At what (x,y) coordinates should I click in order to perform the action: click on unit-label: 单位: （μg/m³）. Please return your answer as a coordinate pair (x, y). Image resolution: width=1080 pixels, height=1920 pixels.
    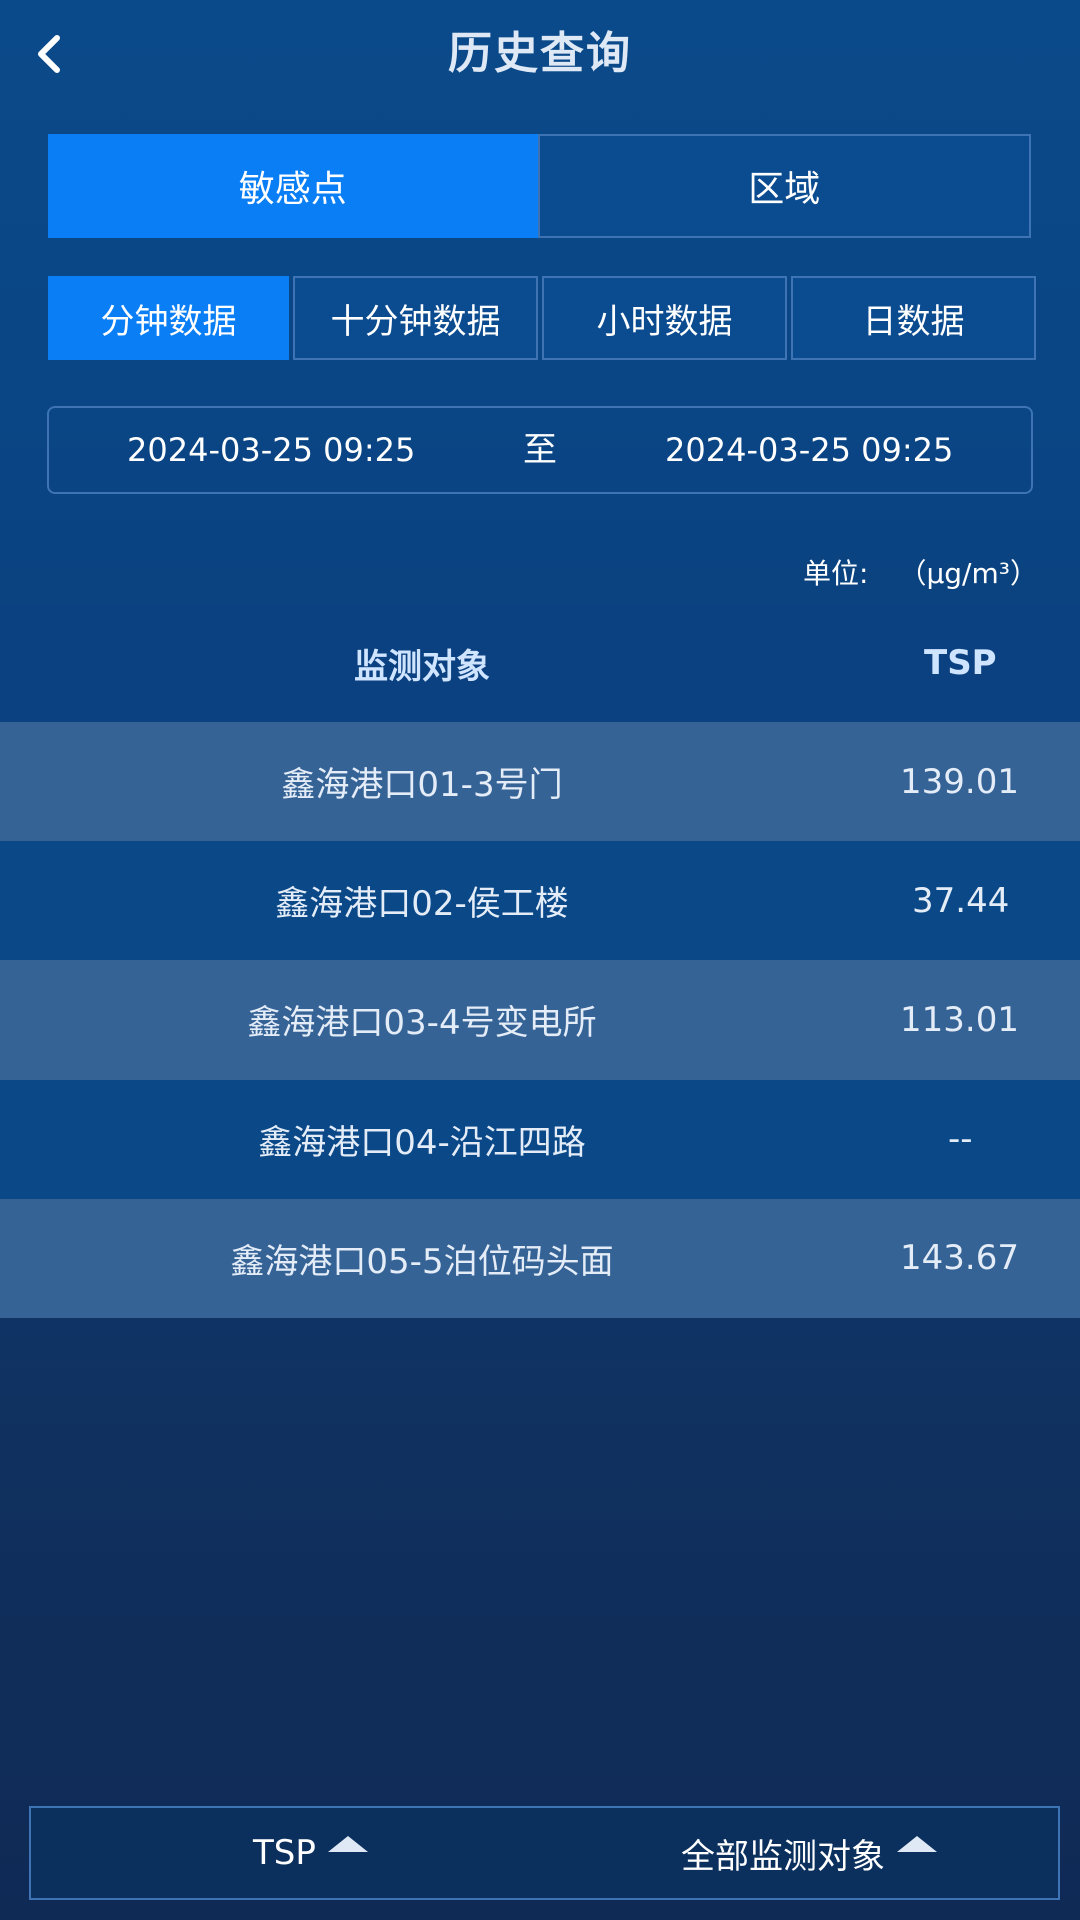
    Looking at the image, I should click on (920, 572).